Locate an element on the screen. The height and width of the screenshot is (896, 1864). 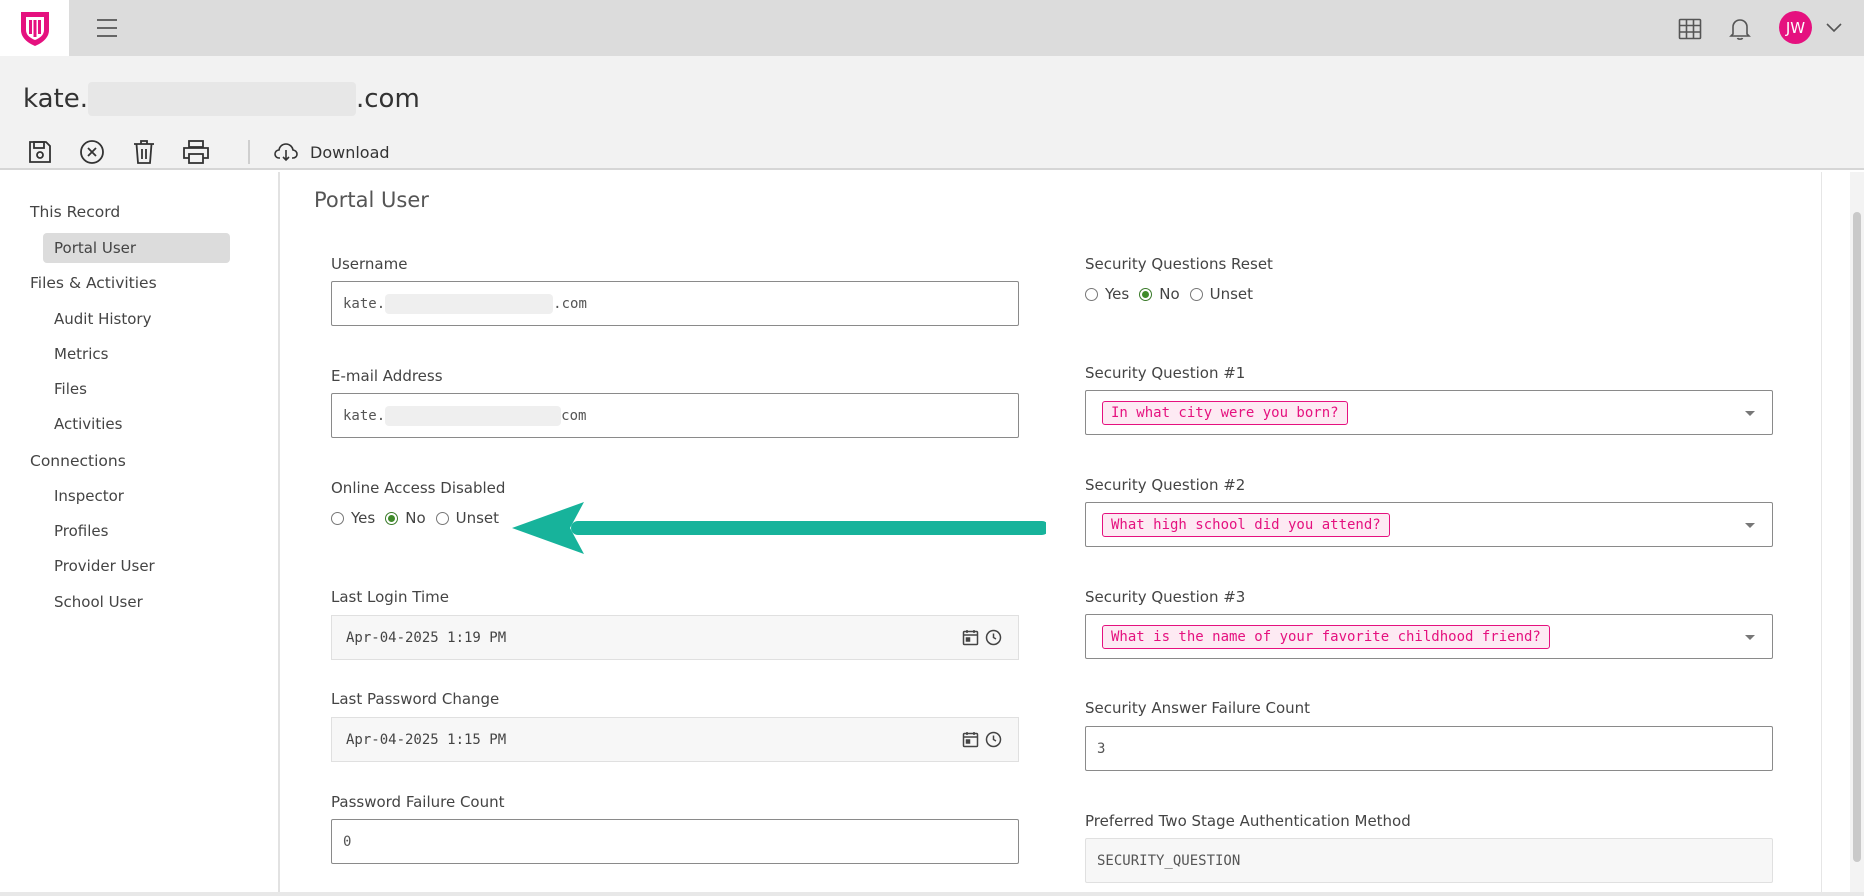
download-label: Download is located at coordinates (350, 152).